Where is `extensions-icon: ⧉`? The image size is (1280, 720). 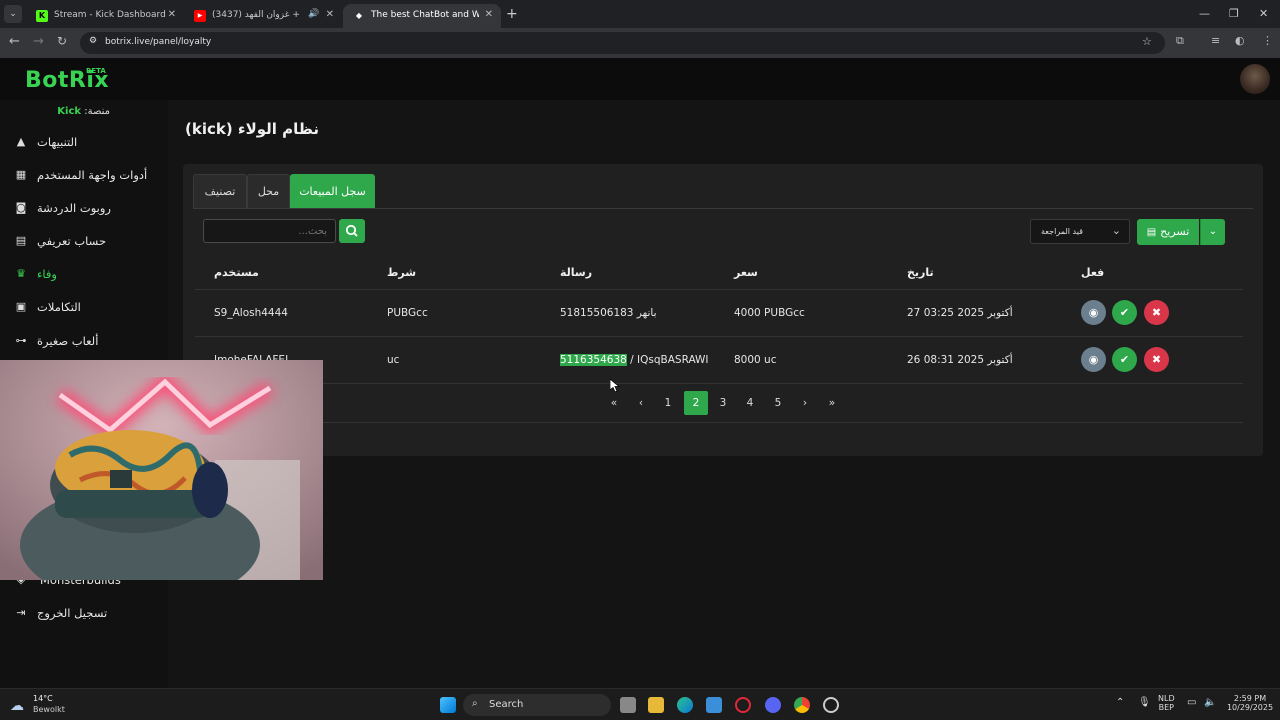 extensions-icon: ⧉ is located at coordinates (1180, 41).